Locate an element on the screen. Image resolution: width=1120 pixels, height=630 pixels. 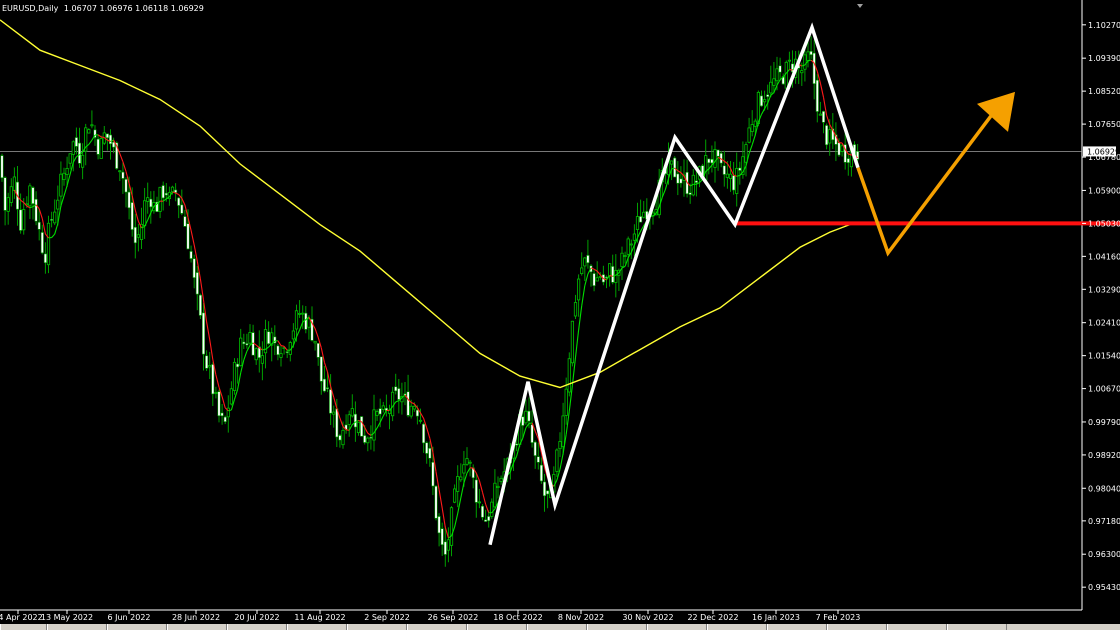
price-label: 1.04160 is located at coordinates (1104, 256).